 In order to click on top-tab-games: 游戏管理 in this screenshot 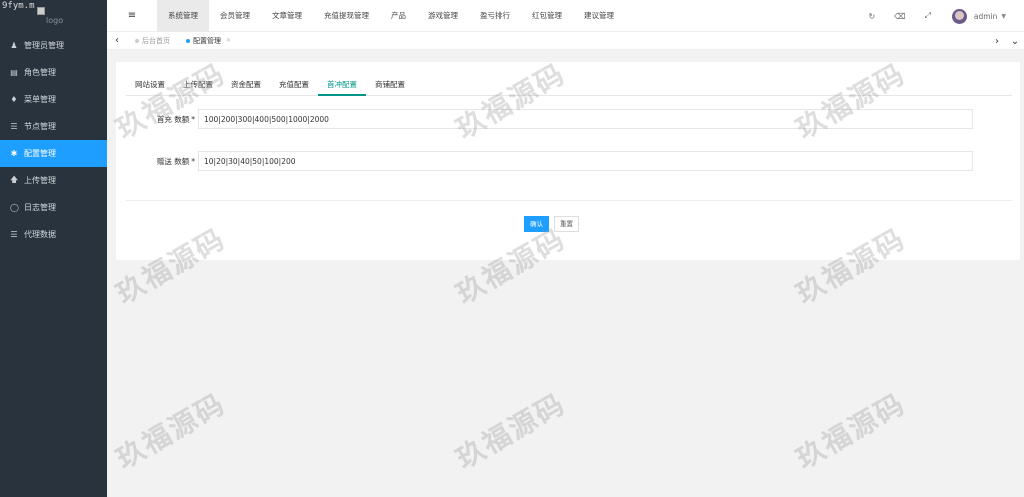, I will do `click(443, 16)`.